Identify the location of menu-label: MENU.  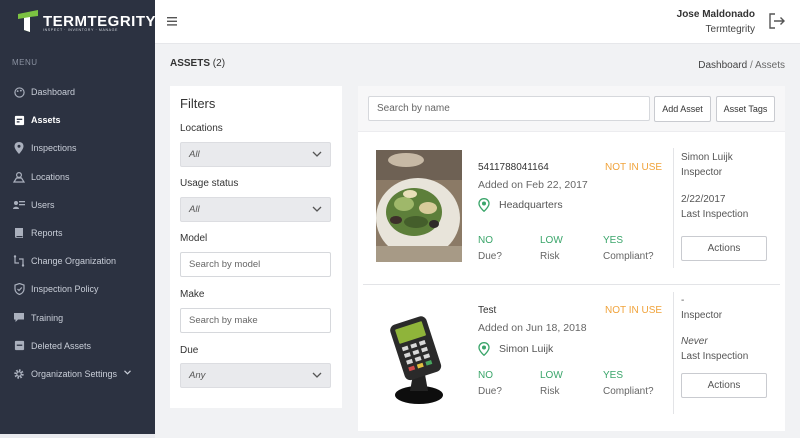
(25, 62).